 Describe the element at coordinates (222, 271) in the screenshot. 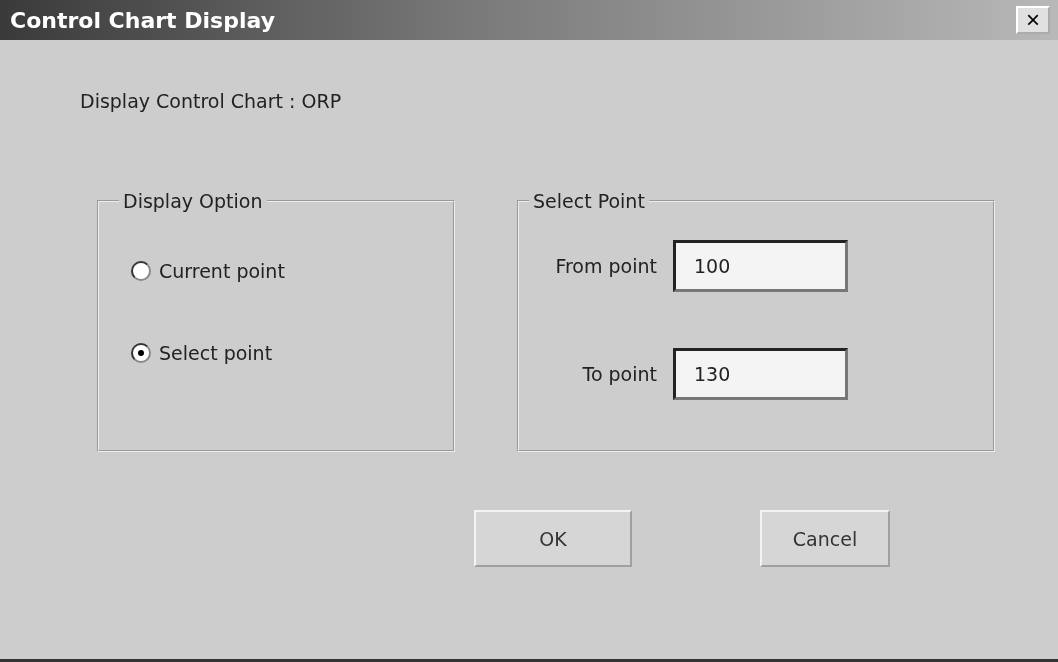

I see `radio-label: Current point` at that location.